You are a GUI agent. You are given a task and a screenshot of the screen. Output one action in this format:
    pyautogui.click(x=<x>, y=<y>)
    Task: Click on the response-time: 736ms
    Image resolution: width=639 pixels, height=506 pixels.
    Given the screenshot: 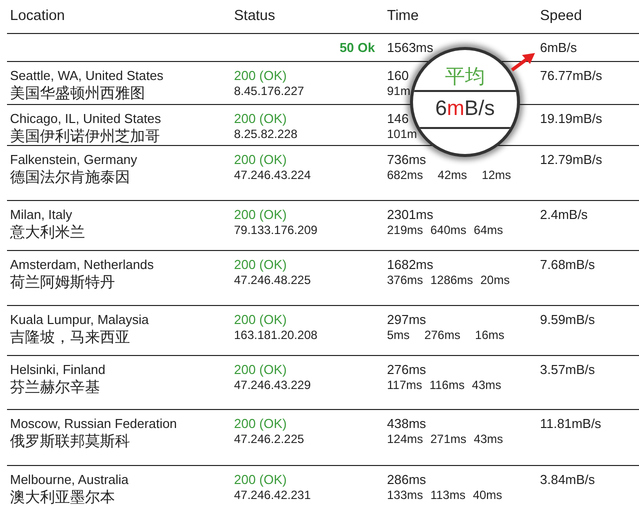 What is the action you would take?
    pyautogui.click(x=406, y=159)
    